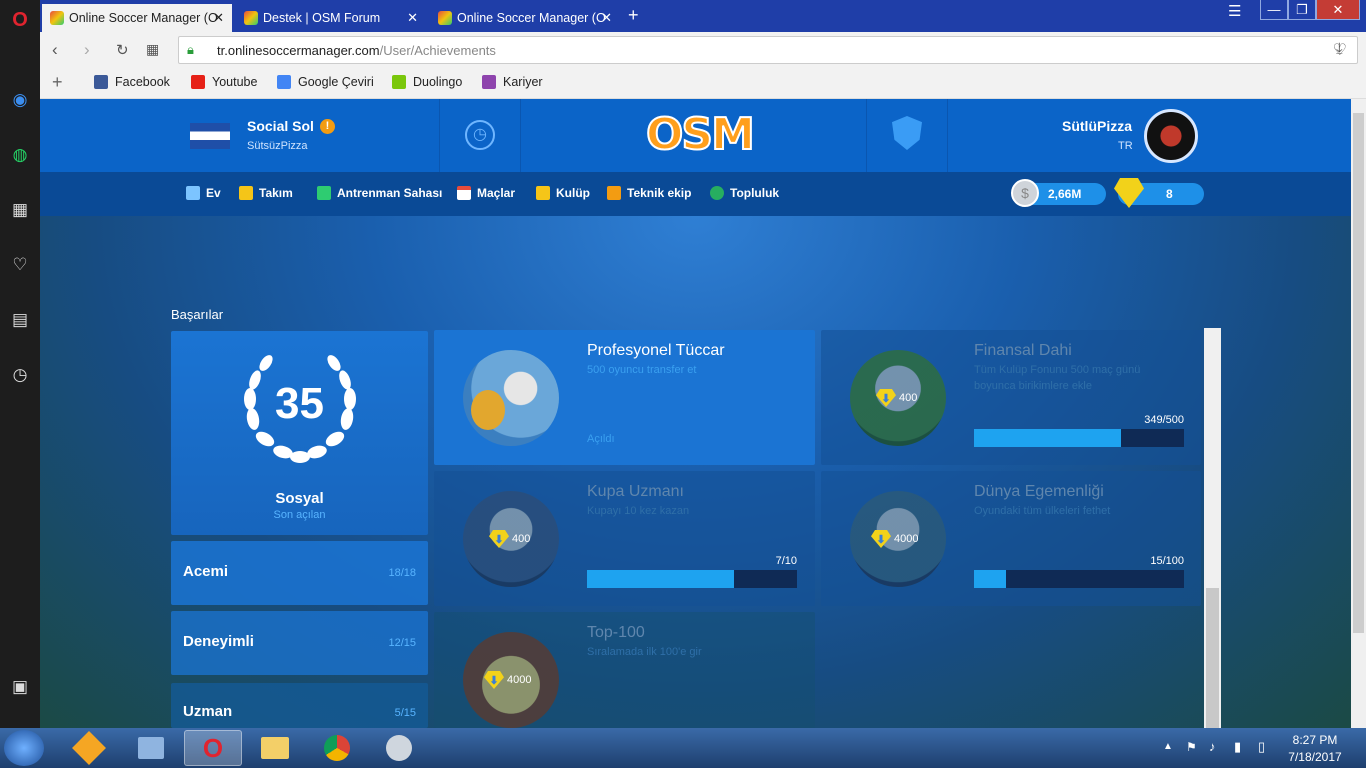 This screenshot has width=1366, height=768. Describe the element at coordinates (299, 573) in the screenshot. I see `category-acemi: Acemi 18/18` at that location.